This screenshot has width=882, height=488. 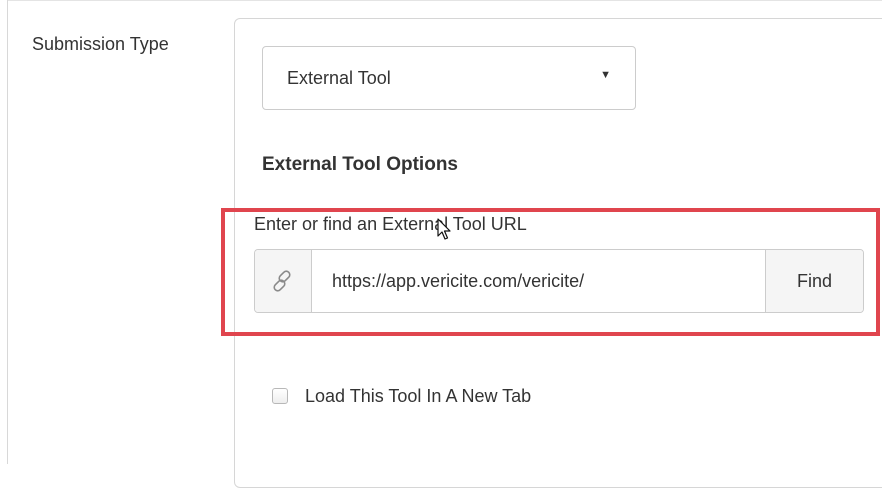 What do you see at coordinates (280, 396) in the screenshot?
I see `new-tab-checkbox` at bounding box center [280, 396].